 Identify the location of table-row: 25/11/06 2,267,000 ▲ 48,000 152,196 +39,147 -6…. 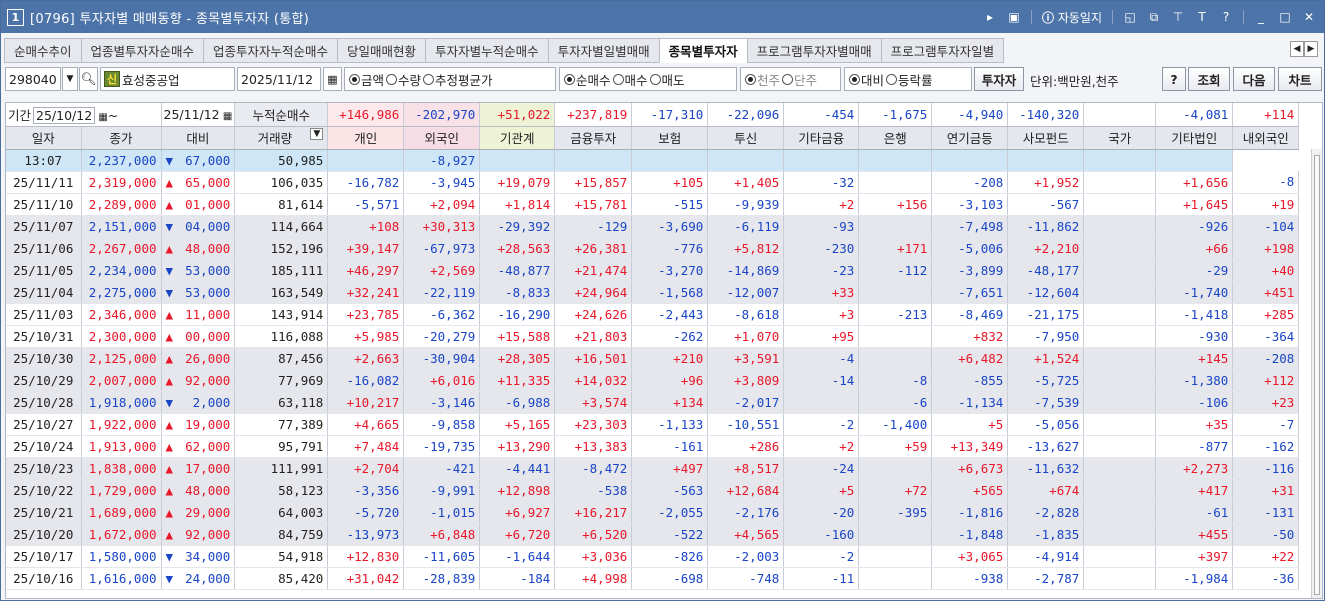
(653, 248).